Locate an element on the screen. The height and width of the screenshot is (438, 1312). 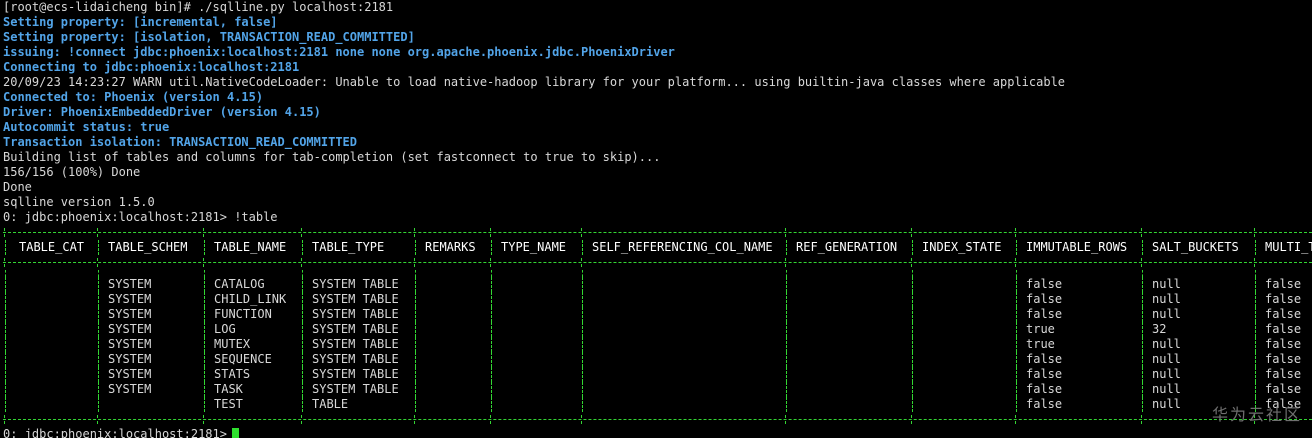
table-header-border is located at coordinates (657, 262).